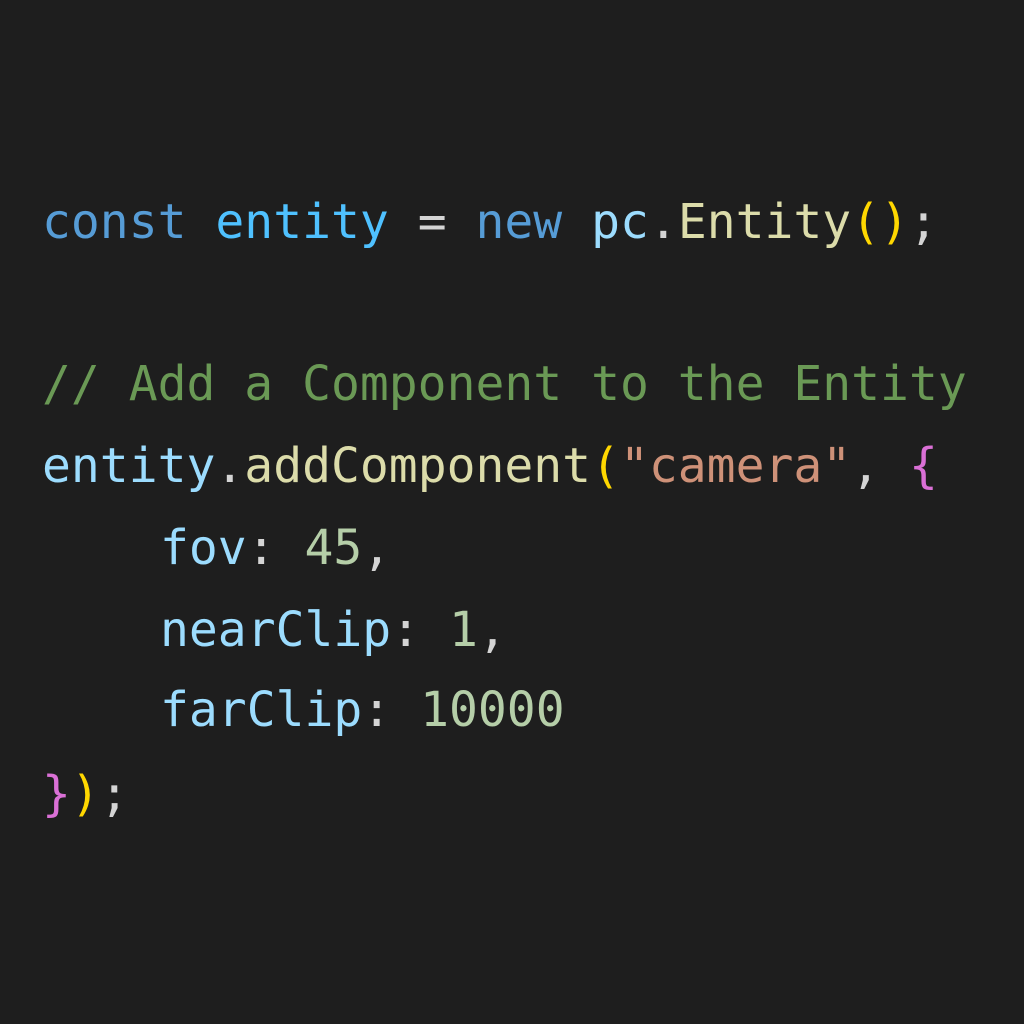 This screenshot has width=1024, height=1024. What do you see at coordinates (735, 466) in the screenshot?
I see `string-camera: "camera"` at bounding box center [735, 466].